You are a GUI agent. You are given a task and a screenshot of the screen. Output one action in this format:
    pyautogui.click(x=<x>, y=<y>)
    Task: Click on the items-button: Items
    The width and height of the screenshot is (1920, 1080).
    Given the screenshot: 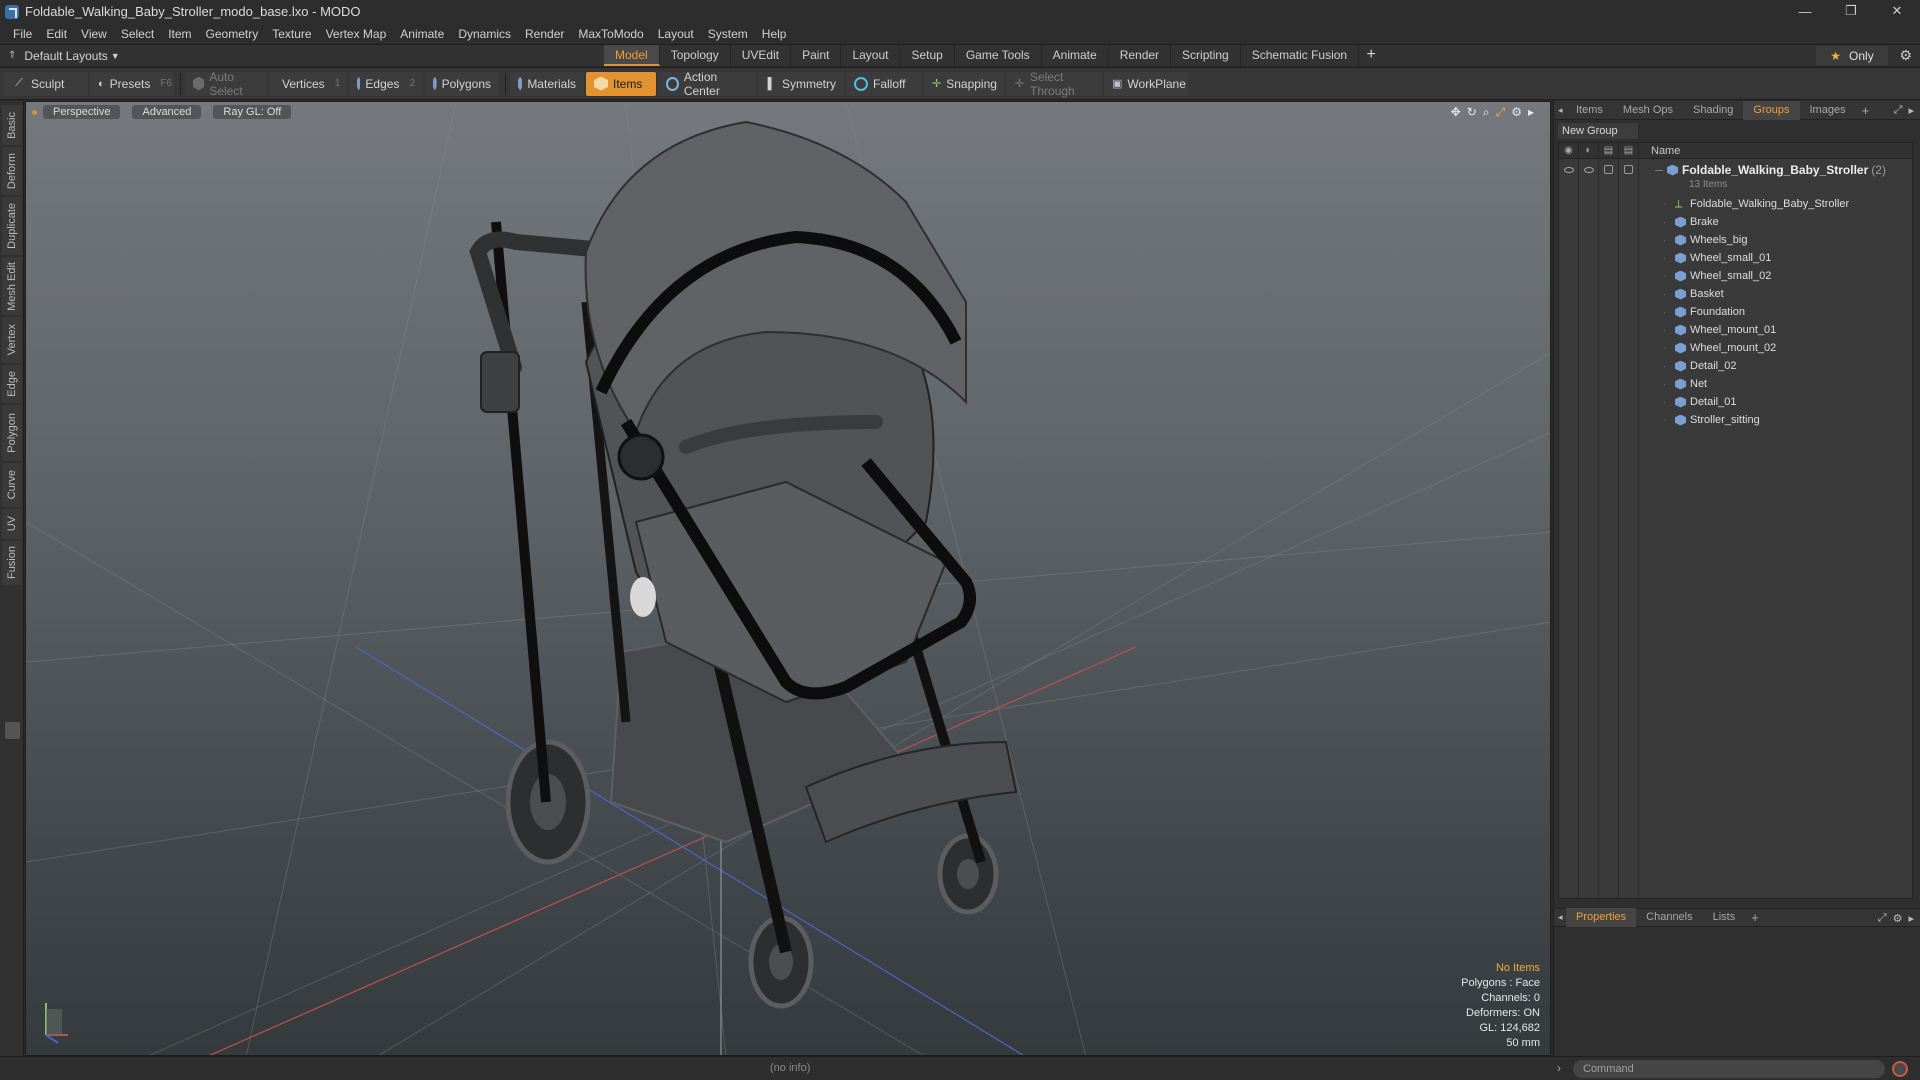 What is the action you would take?
    pyautogui.click(x=621, y=83)
    